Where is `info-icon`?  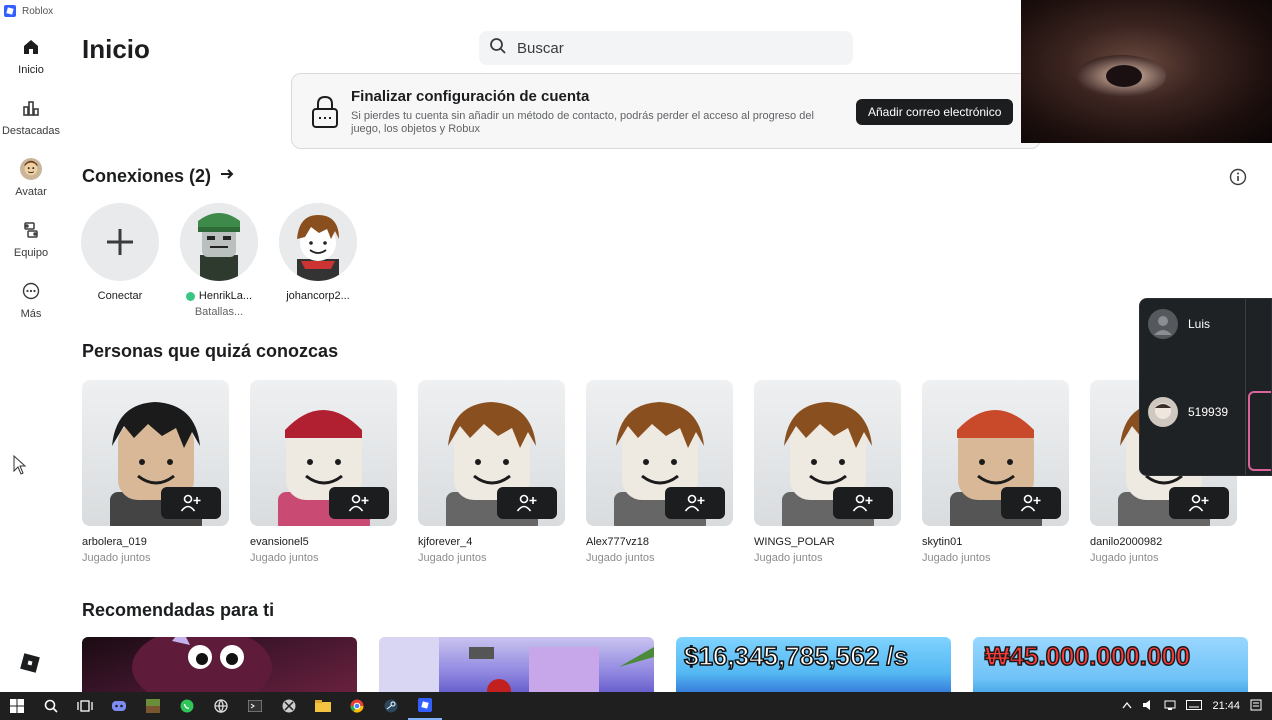
info-icon is located at coordinates (1238, 177).